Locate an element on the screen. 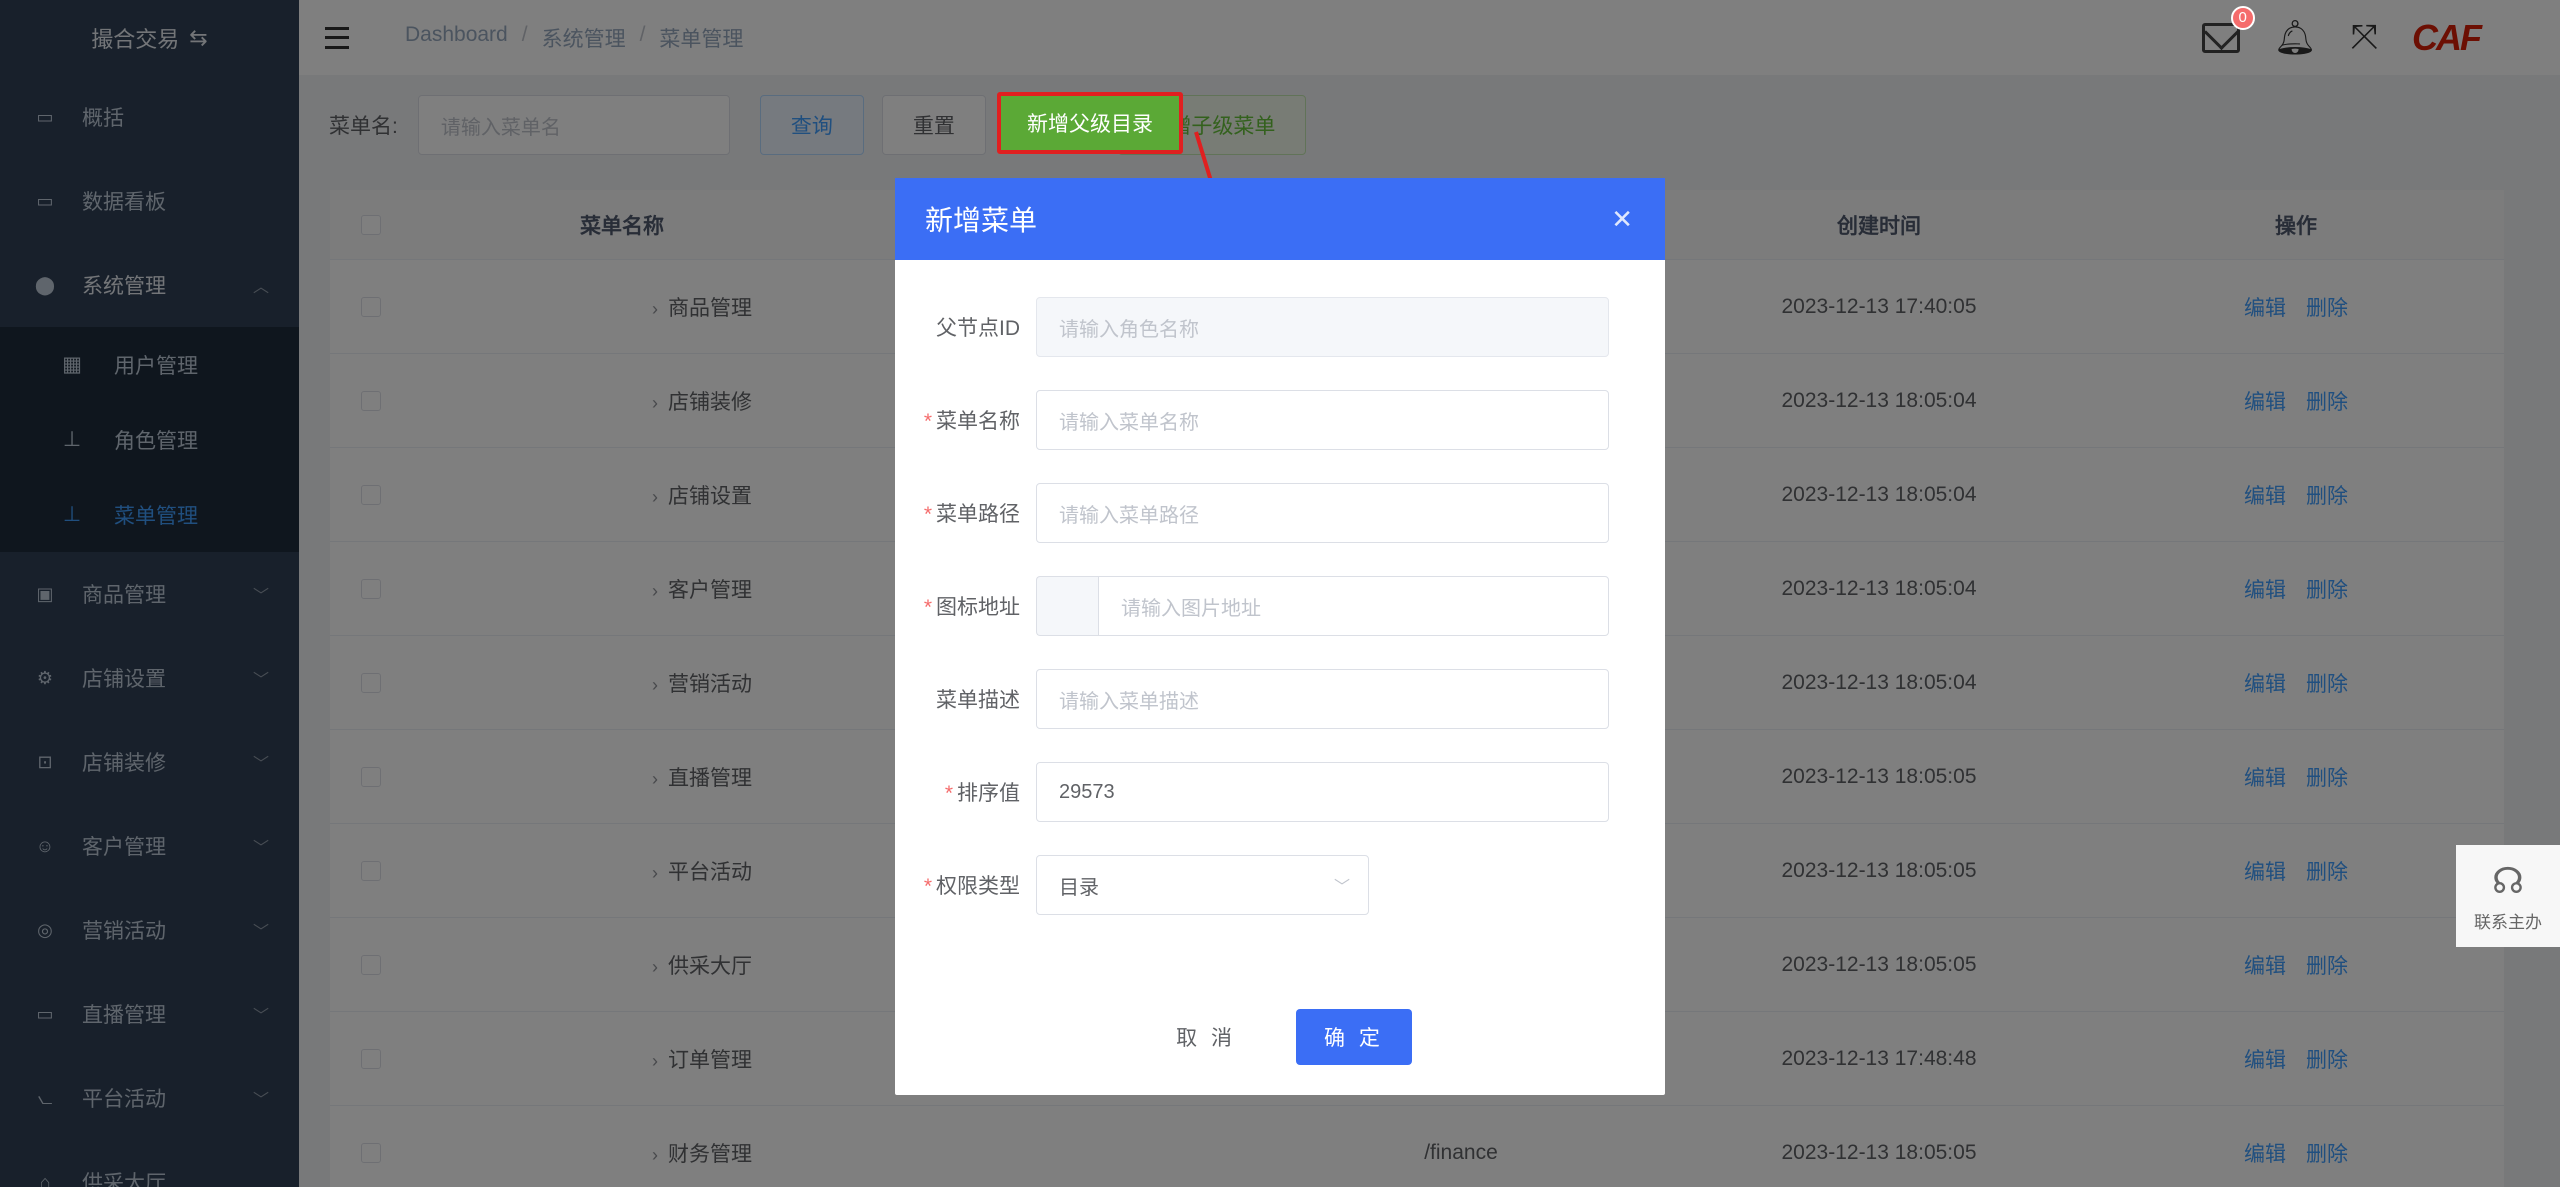 This screenshot has height=1187, width=2560. contact-widget: ☊ 联系主办 is located at coordinates (2508, 896).